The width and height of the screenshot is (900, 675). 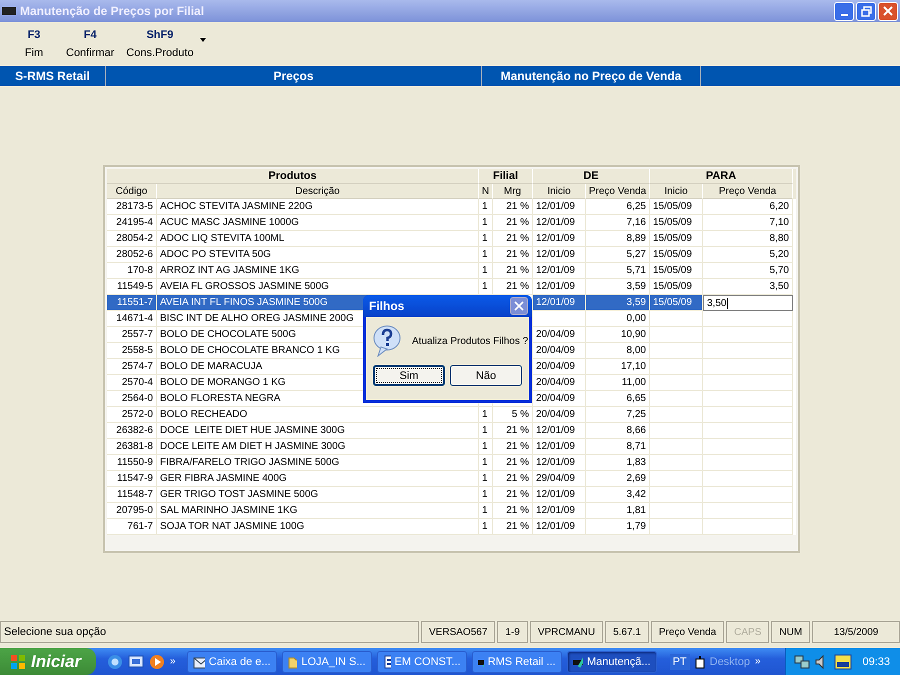 What do you see at coordinates (856, 632) in the screenshot?
I see `status-cell: 13/5/2009` at bounding box center [856, 632].